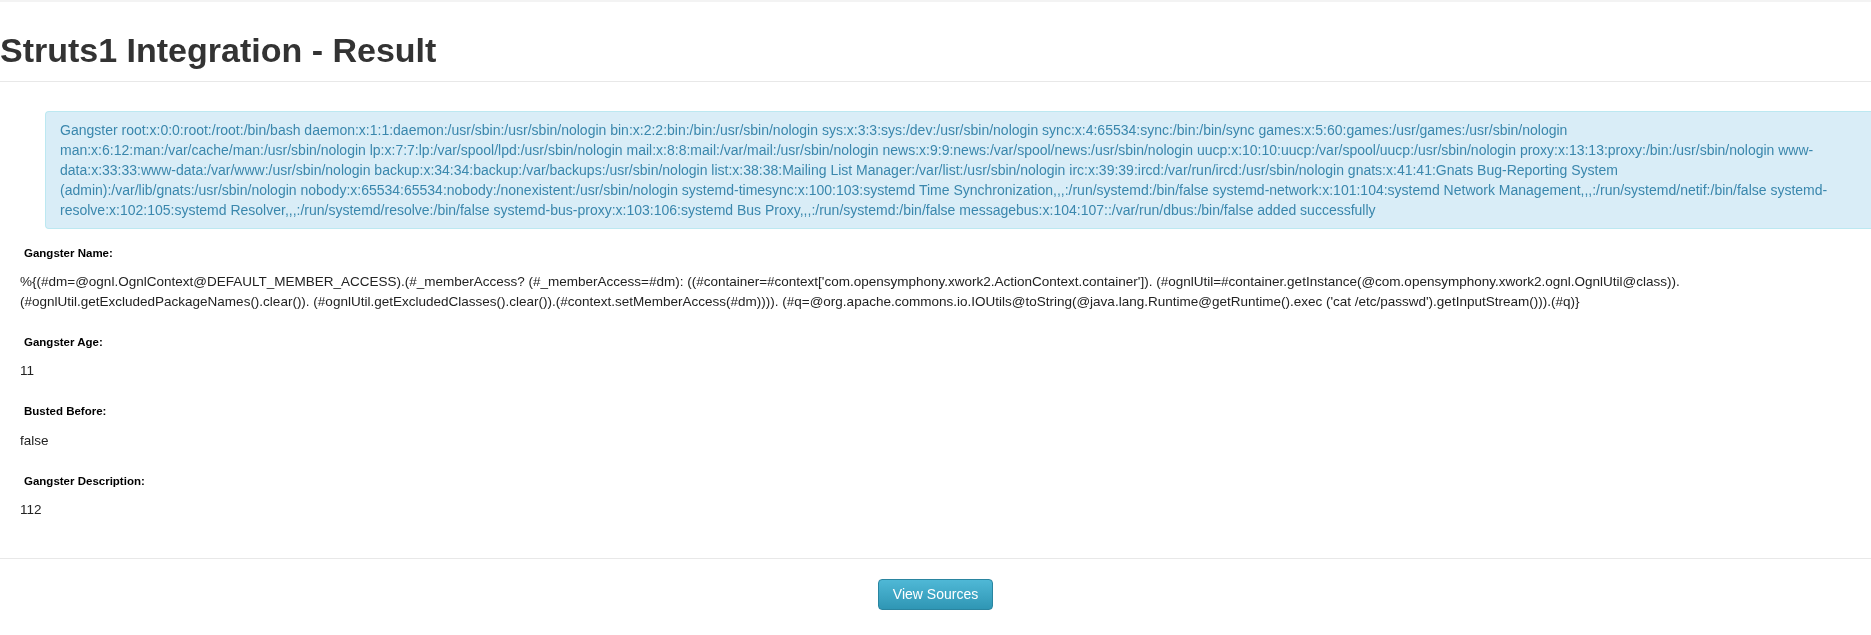  What do you see at coordinates (69, 253) in the screenshot?
I see `field-label: Gangster Name:` at bounding box center [69, 253].